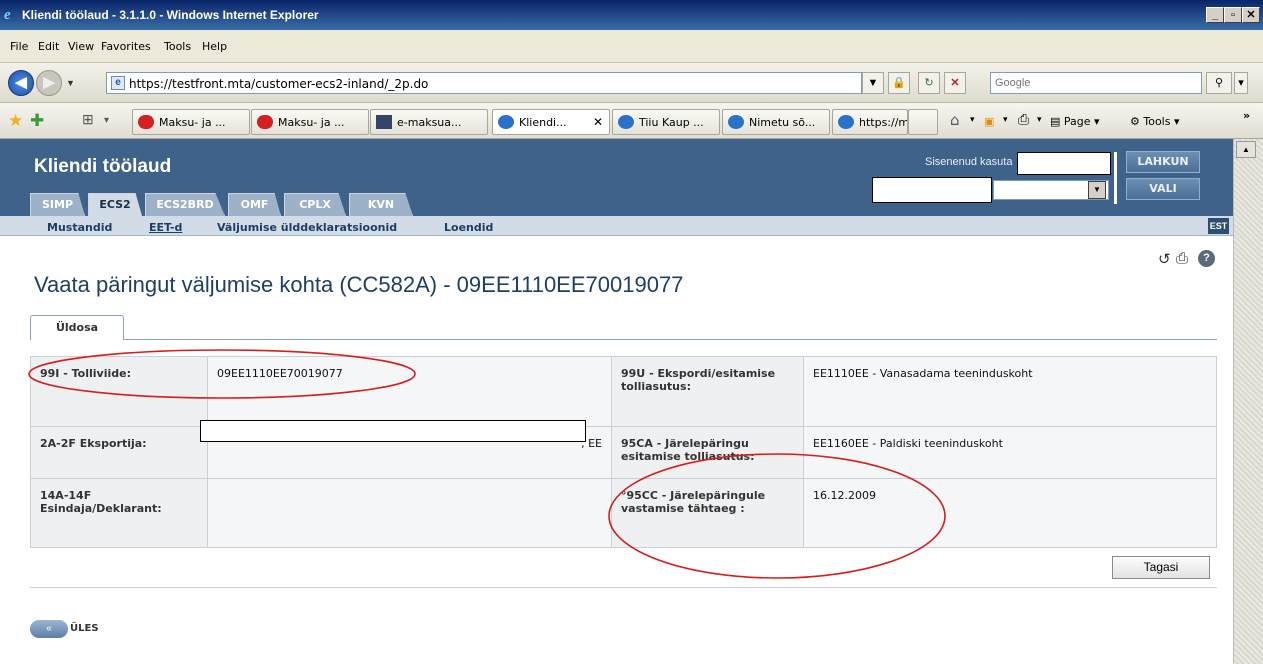 This screenshot has width=1263, height=664. What do you see at coordinates (1039, 120) in the screenshot?
I see `print-dropdown-icon: ▾` at bounding box center [1039, 120].